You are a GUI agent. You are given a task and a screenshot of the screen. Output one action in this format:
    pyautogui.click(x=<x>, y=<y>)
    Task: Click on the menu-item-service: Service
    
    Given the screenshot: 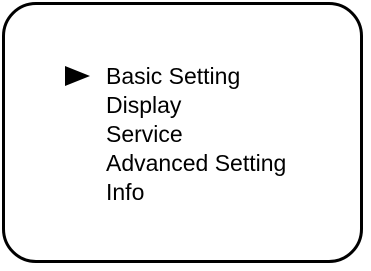 What is the action you would take?
    pyautogui.click(x=196, y=134)
    